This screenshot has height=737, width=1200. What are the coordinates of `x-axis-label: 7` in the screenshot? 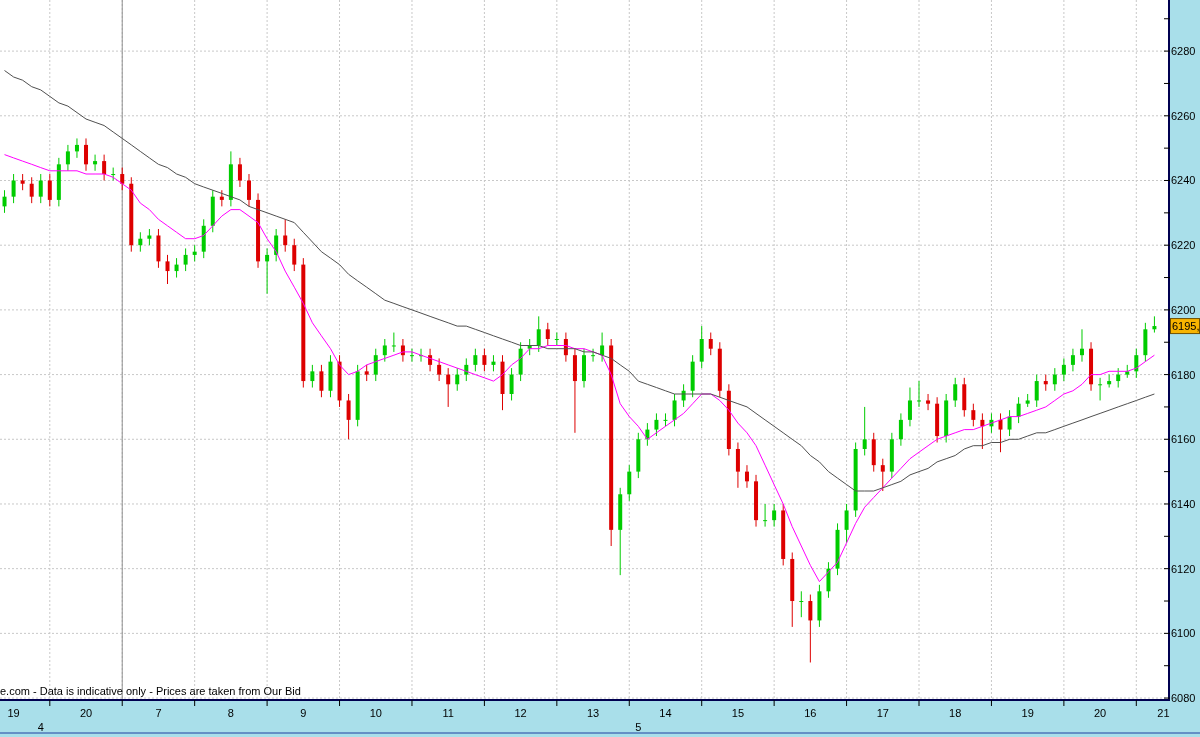 It's located at (158, 713).